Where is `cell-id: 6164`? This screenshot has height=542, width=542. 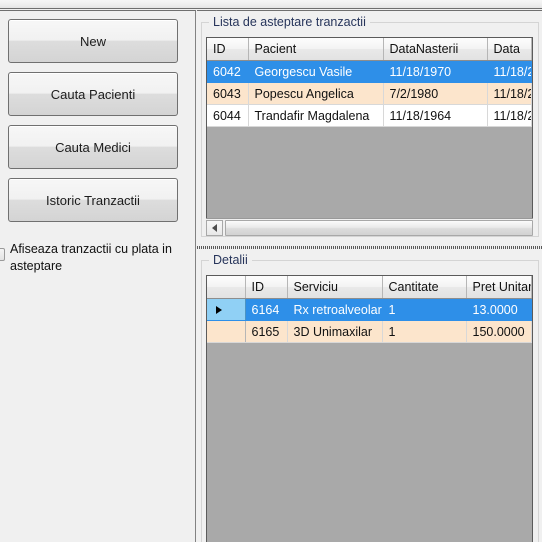
cell-id: 6164 is located at coordinates (266, 309).